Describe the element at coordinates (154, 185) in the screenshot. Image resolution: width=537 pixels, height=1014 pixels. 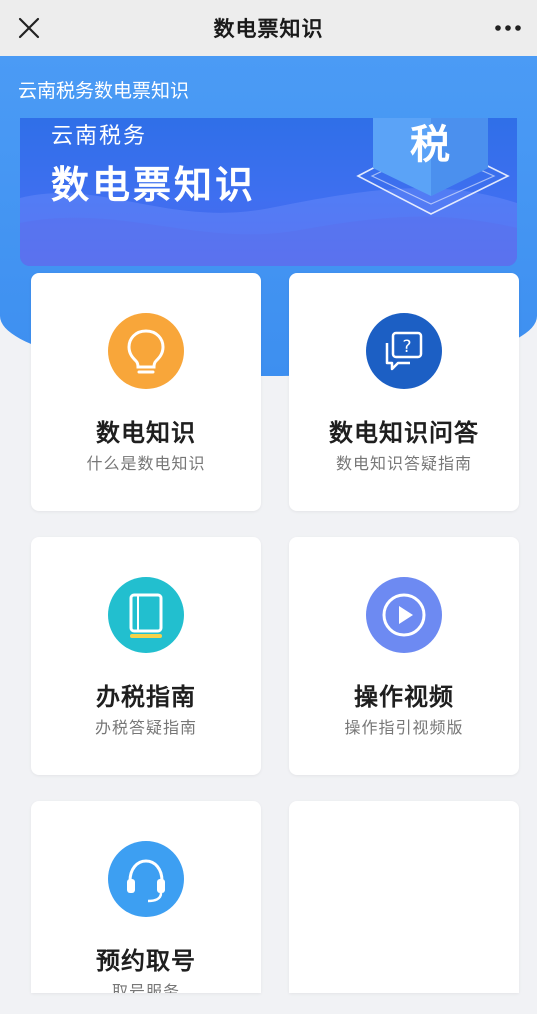
I see `banner-title: 数电票知识` at that location.